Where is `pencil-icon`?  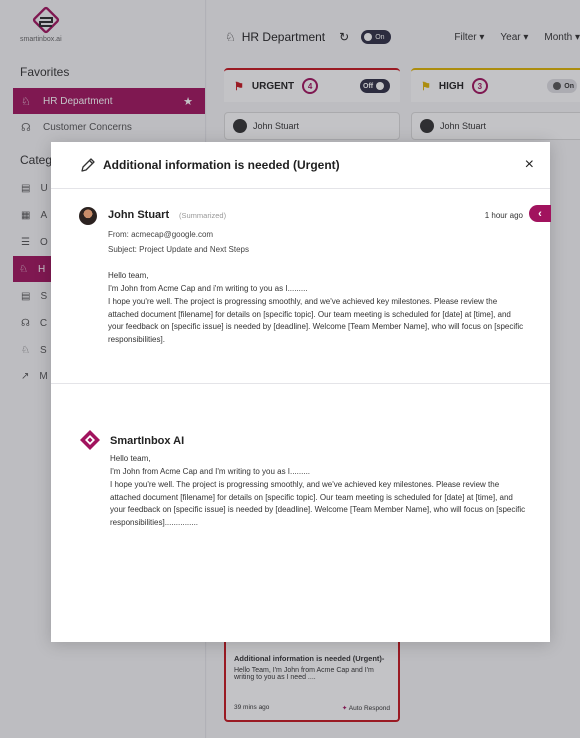 pencil-icon is located at coordinates (88, 165).